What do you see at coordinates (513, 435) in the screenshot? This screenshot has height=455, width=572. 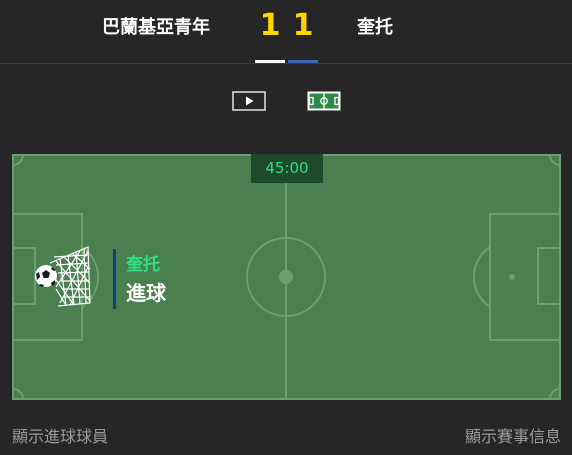 I see `show-match-info-link: 顯示賽事信息` at bounding box center [513, 435].